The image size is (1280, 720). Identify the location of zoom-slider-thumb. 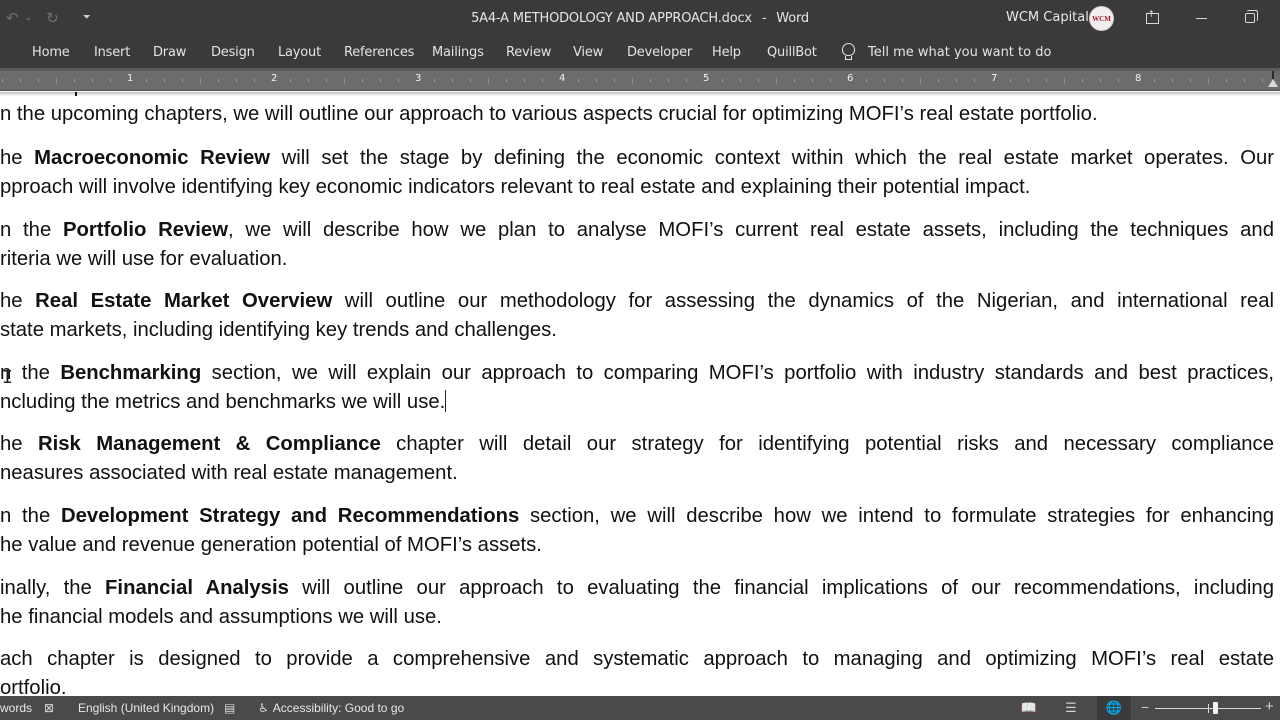
(1216, 708).